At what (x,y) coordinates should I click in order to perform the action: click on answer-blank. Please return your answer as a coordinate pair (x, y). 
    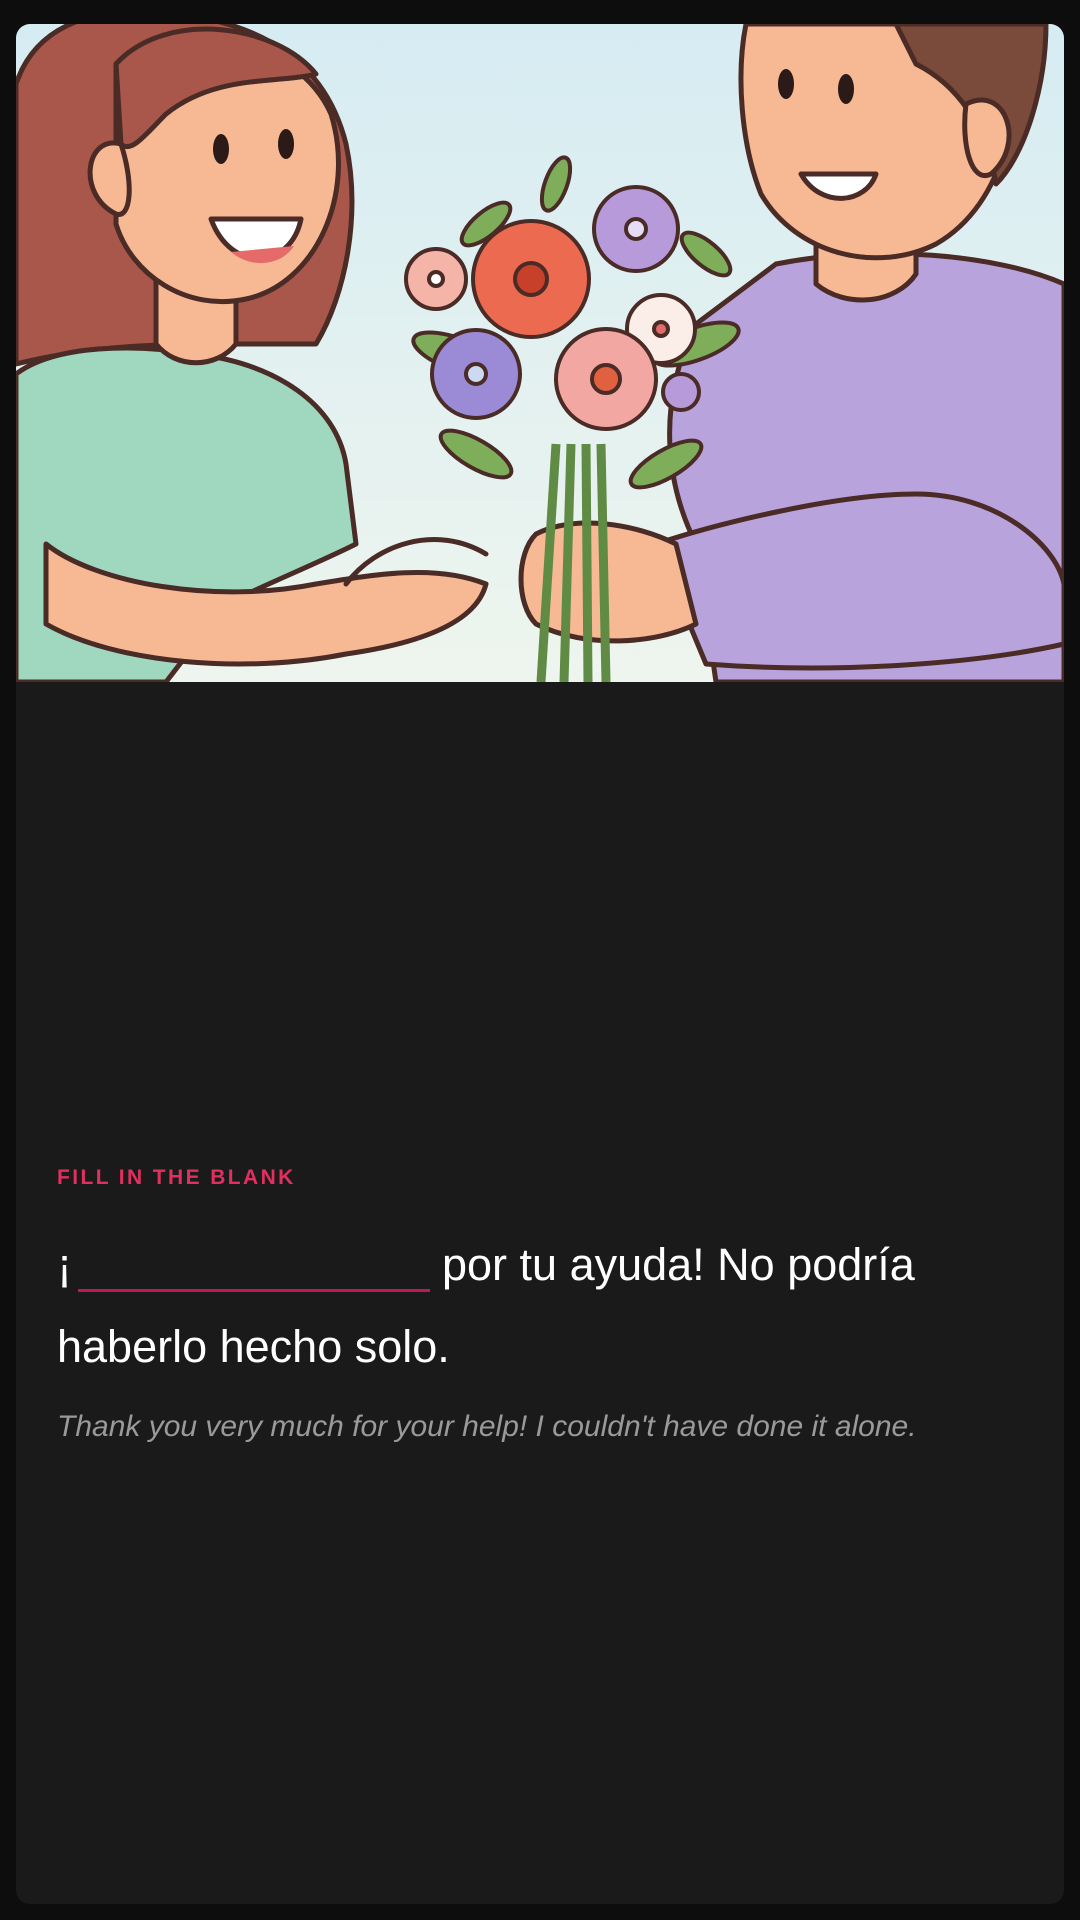
    Looking at the image, I should click on (254, 1262).